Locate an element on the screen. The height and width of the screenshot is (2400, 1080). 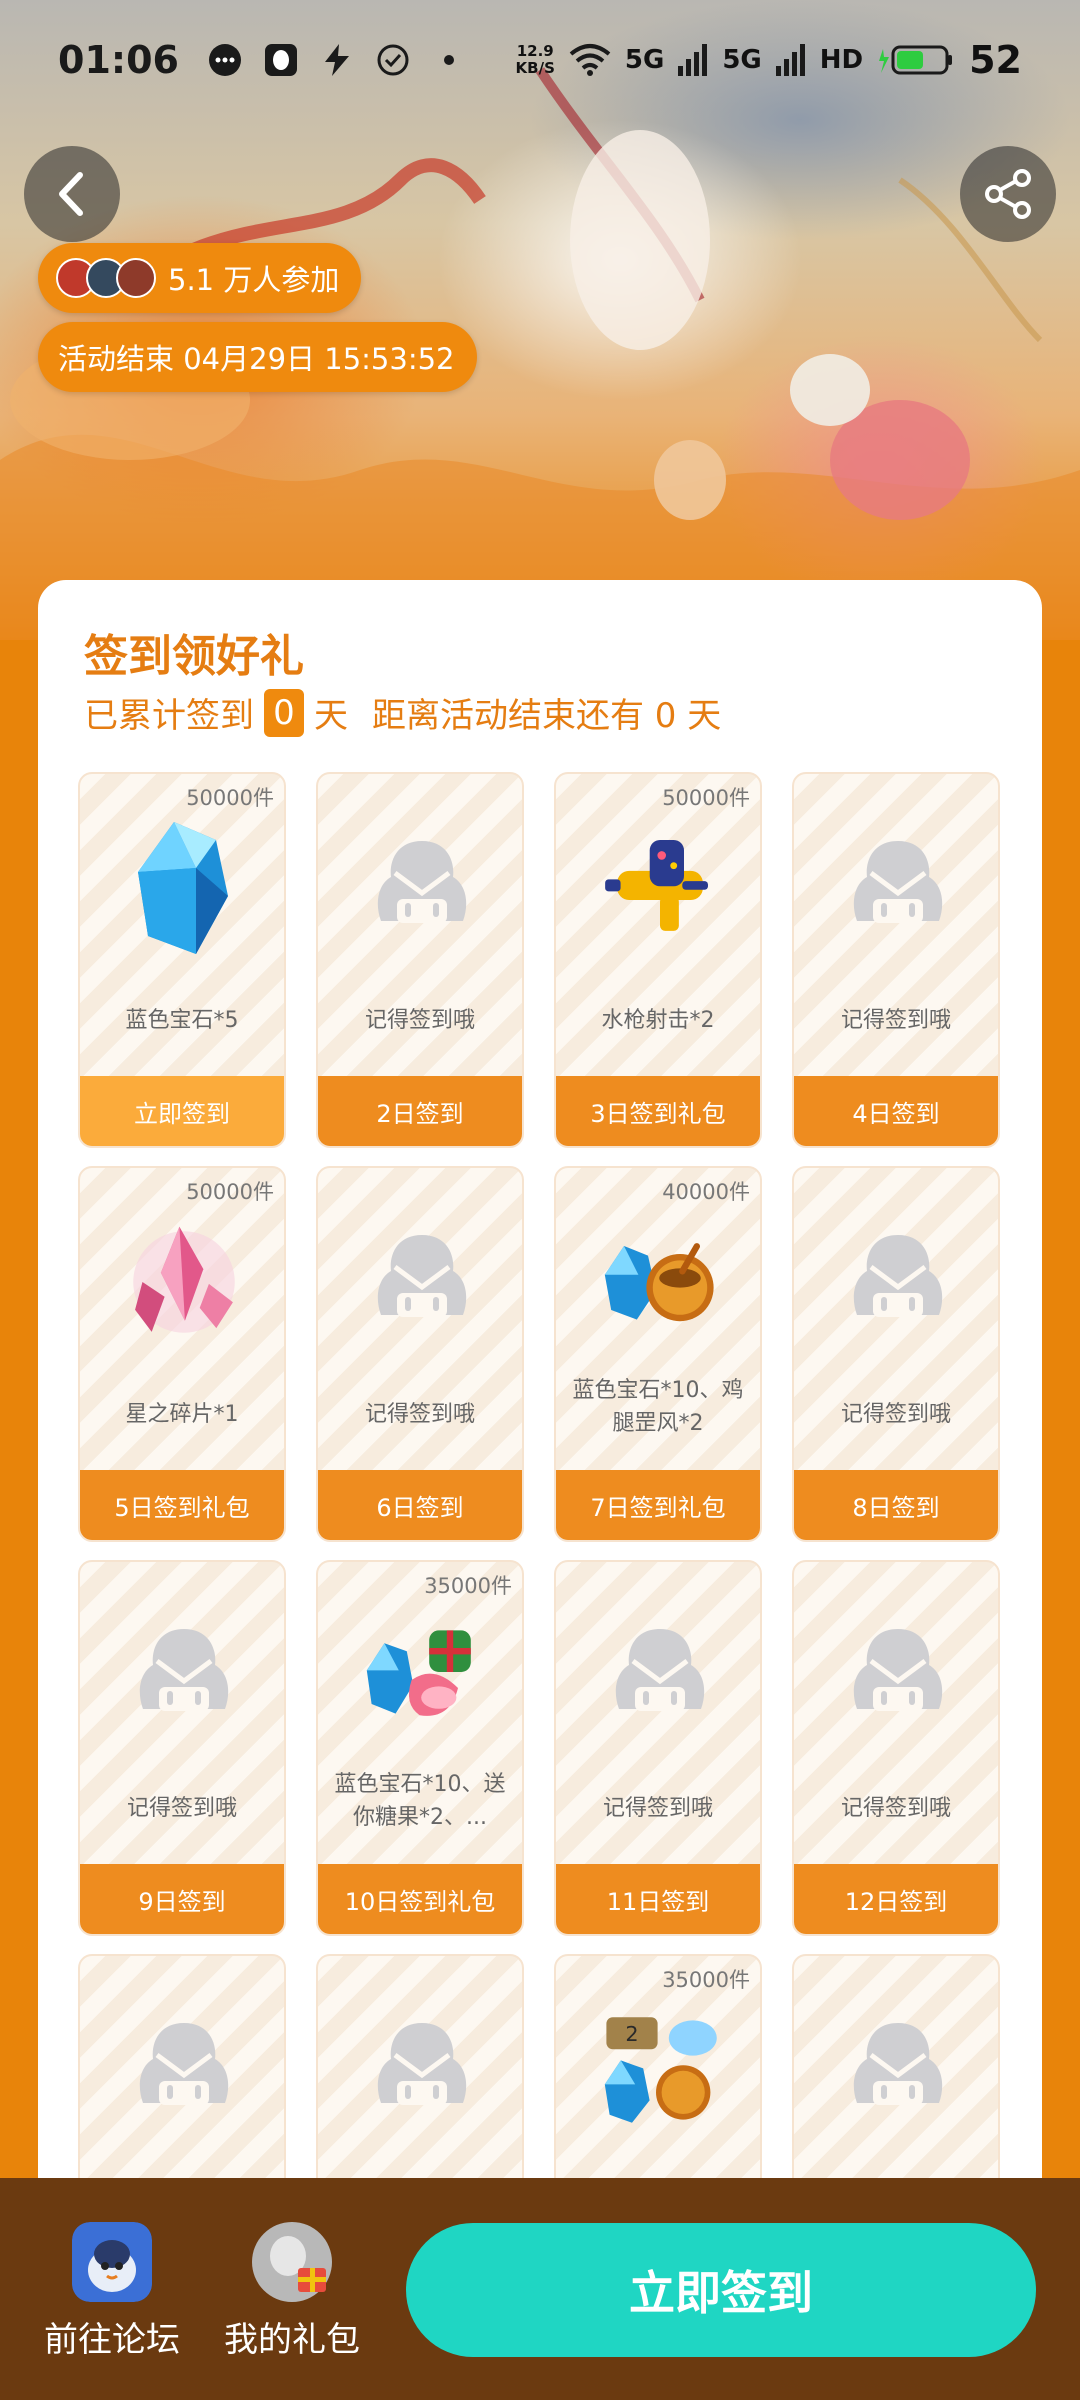
day-checkin-button: 2日签到 is located at coordinates (420, 1111).